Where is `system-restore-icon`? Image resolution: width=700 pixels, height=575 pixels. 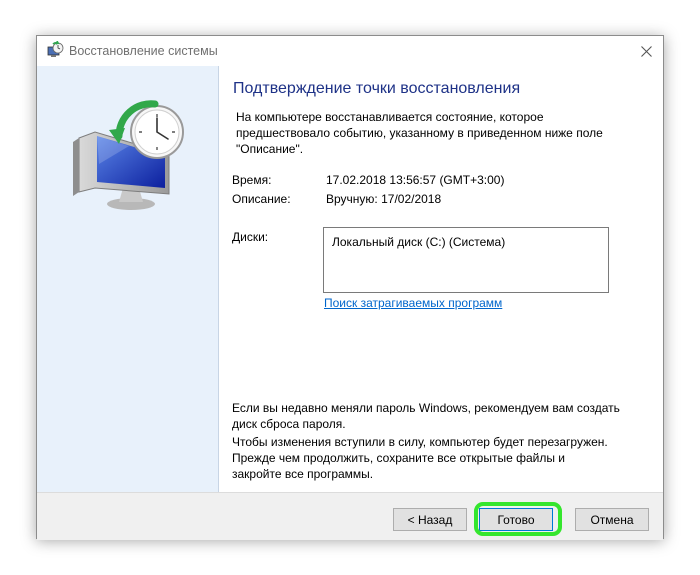 system-restore-icon is located at coordinates (55, 49).